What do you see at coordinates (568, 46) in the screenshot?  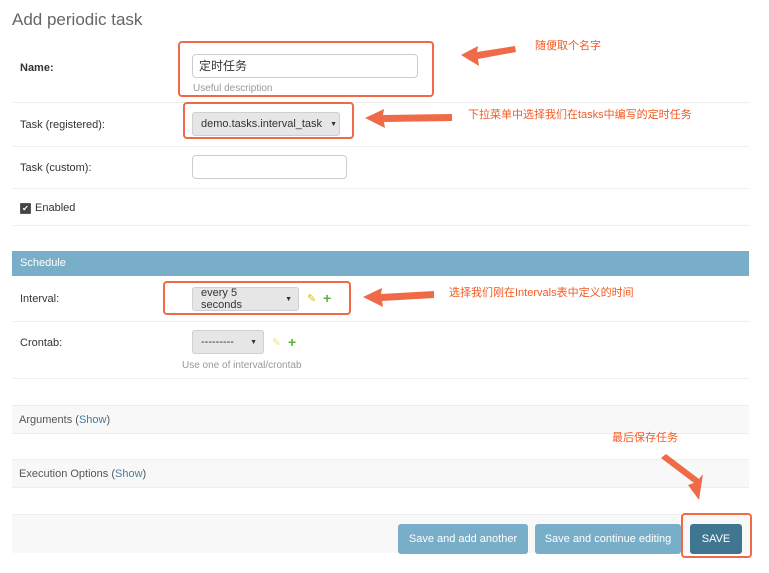 I see `annotation-name: 随便取个名字` at bounding box center [568, 46].